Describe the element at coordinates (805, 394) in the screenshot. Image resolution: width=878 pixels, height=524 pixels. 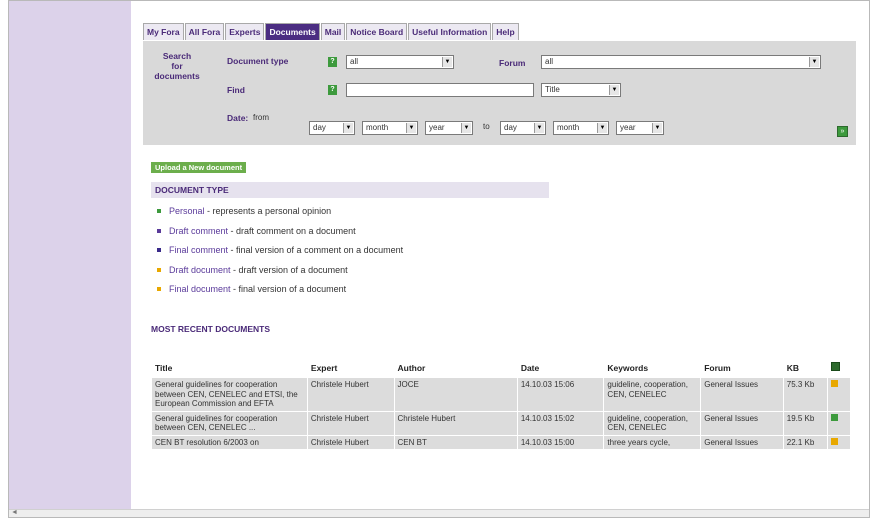
I see `row-kb: 75.3 Kb` at that location.